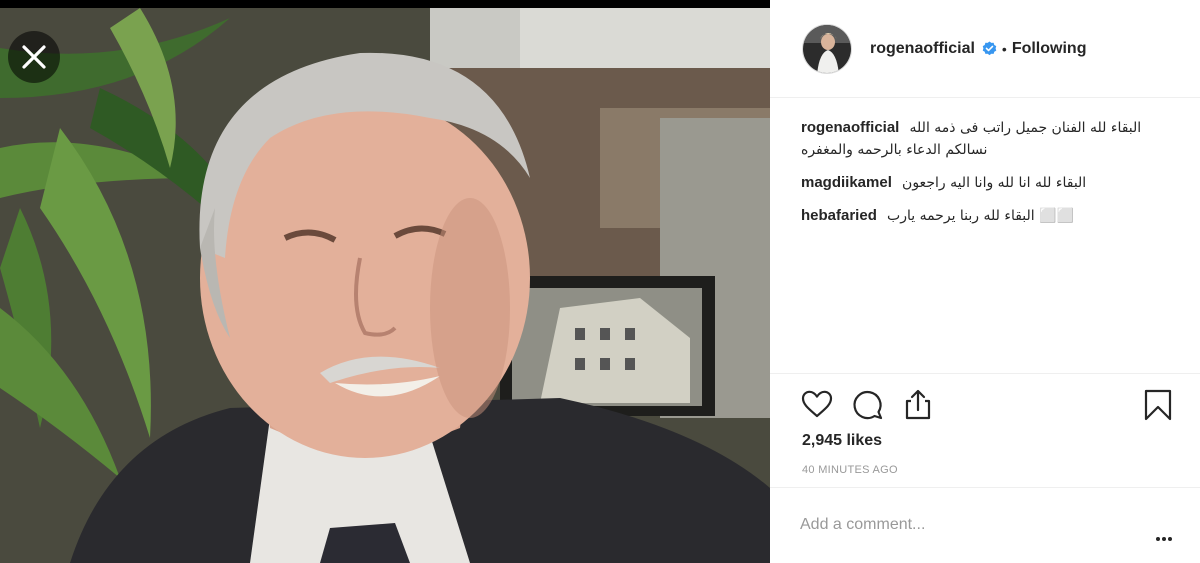 This screenshot has width=1200, height=563. What do you see at coordinates (994, 183) in the screenshot?
I see `comment-text: البقاء لله انا لله وانا اليه راجعون` at bounding box center [994, 183].